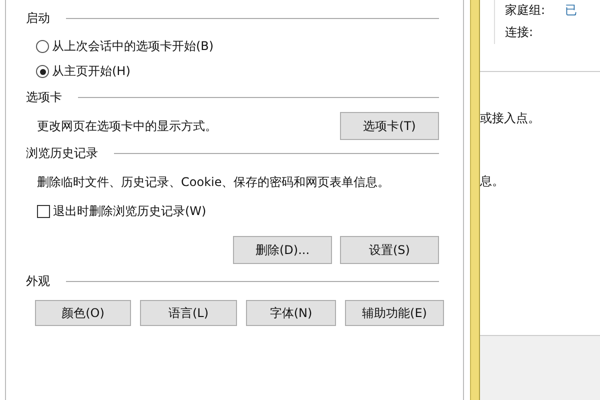 This screenshot has width=600, height=400. I want to click on window-text: 息。, so click(492, 181).